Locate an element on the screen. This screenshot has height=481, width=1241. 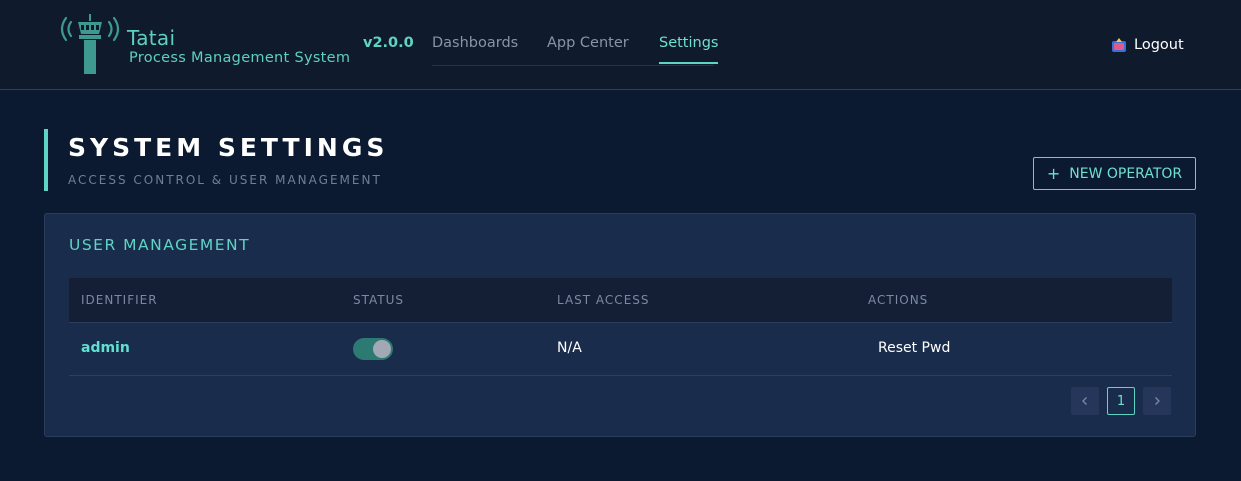
last-access-value: N/A is located at coordinates (569, 348).